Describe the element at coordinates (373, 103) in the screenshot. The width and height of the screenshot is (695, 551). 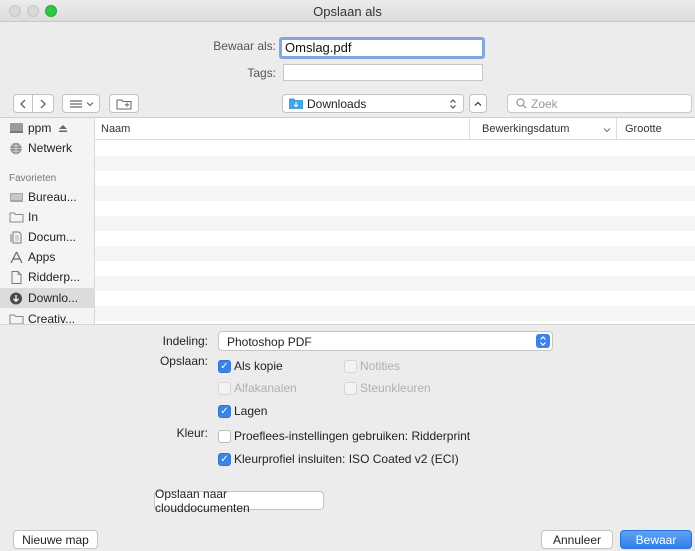
I see `location-popup: Downloads` at that location.